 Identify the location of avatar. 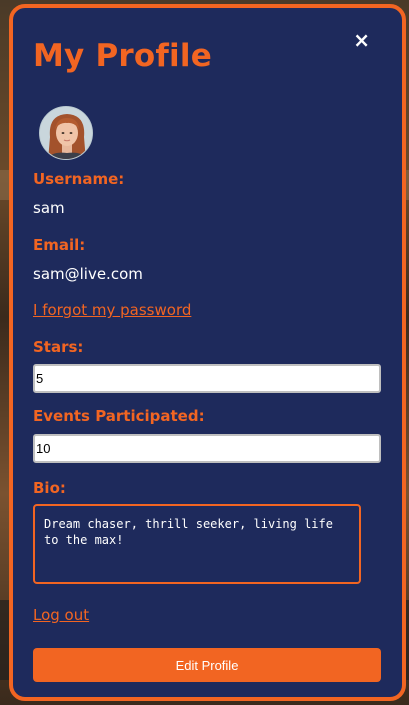
(66, 133).